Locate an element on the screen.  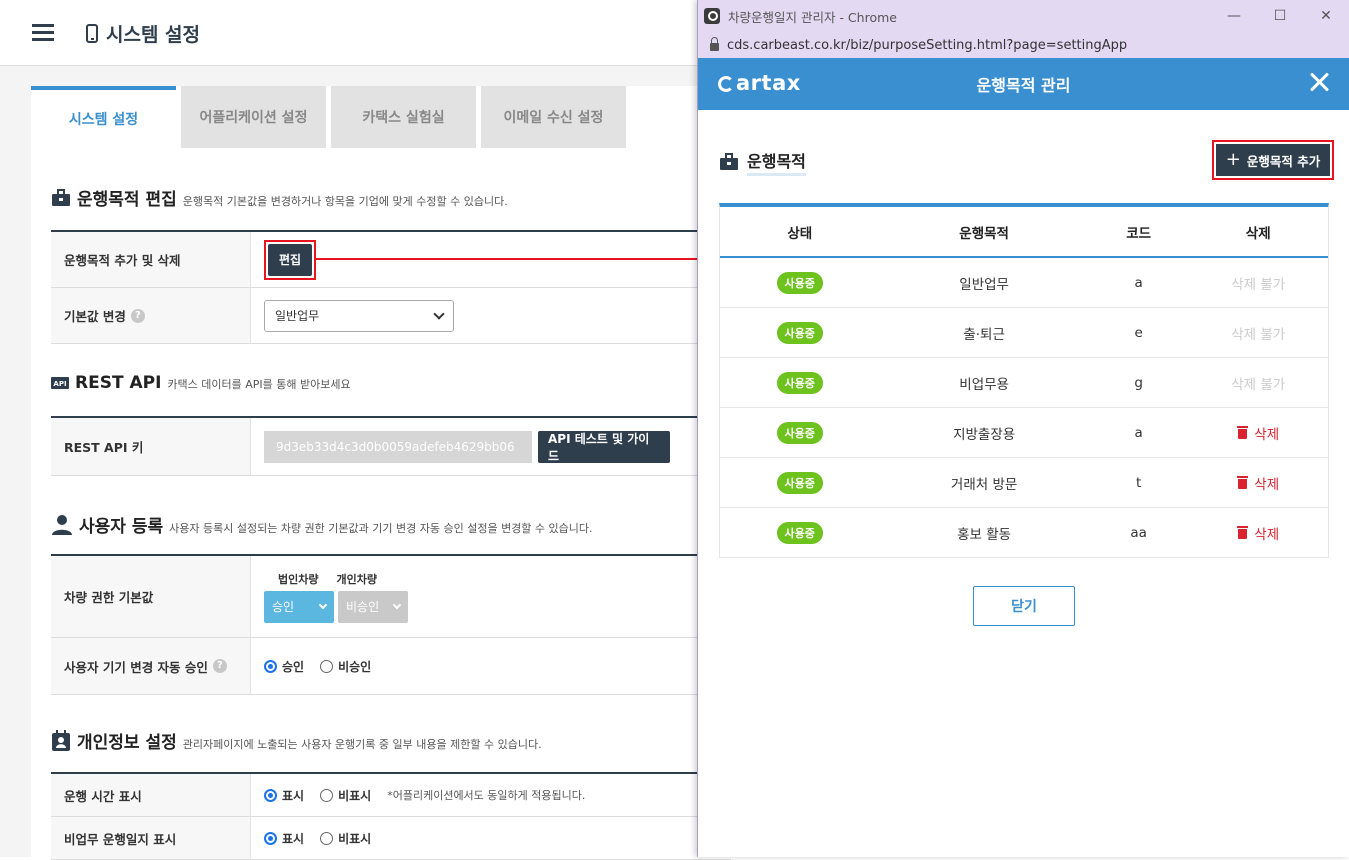
cartax-logo: artax is located at coordinates (759, 83).